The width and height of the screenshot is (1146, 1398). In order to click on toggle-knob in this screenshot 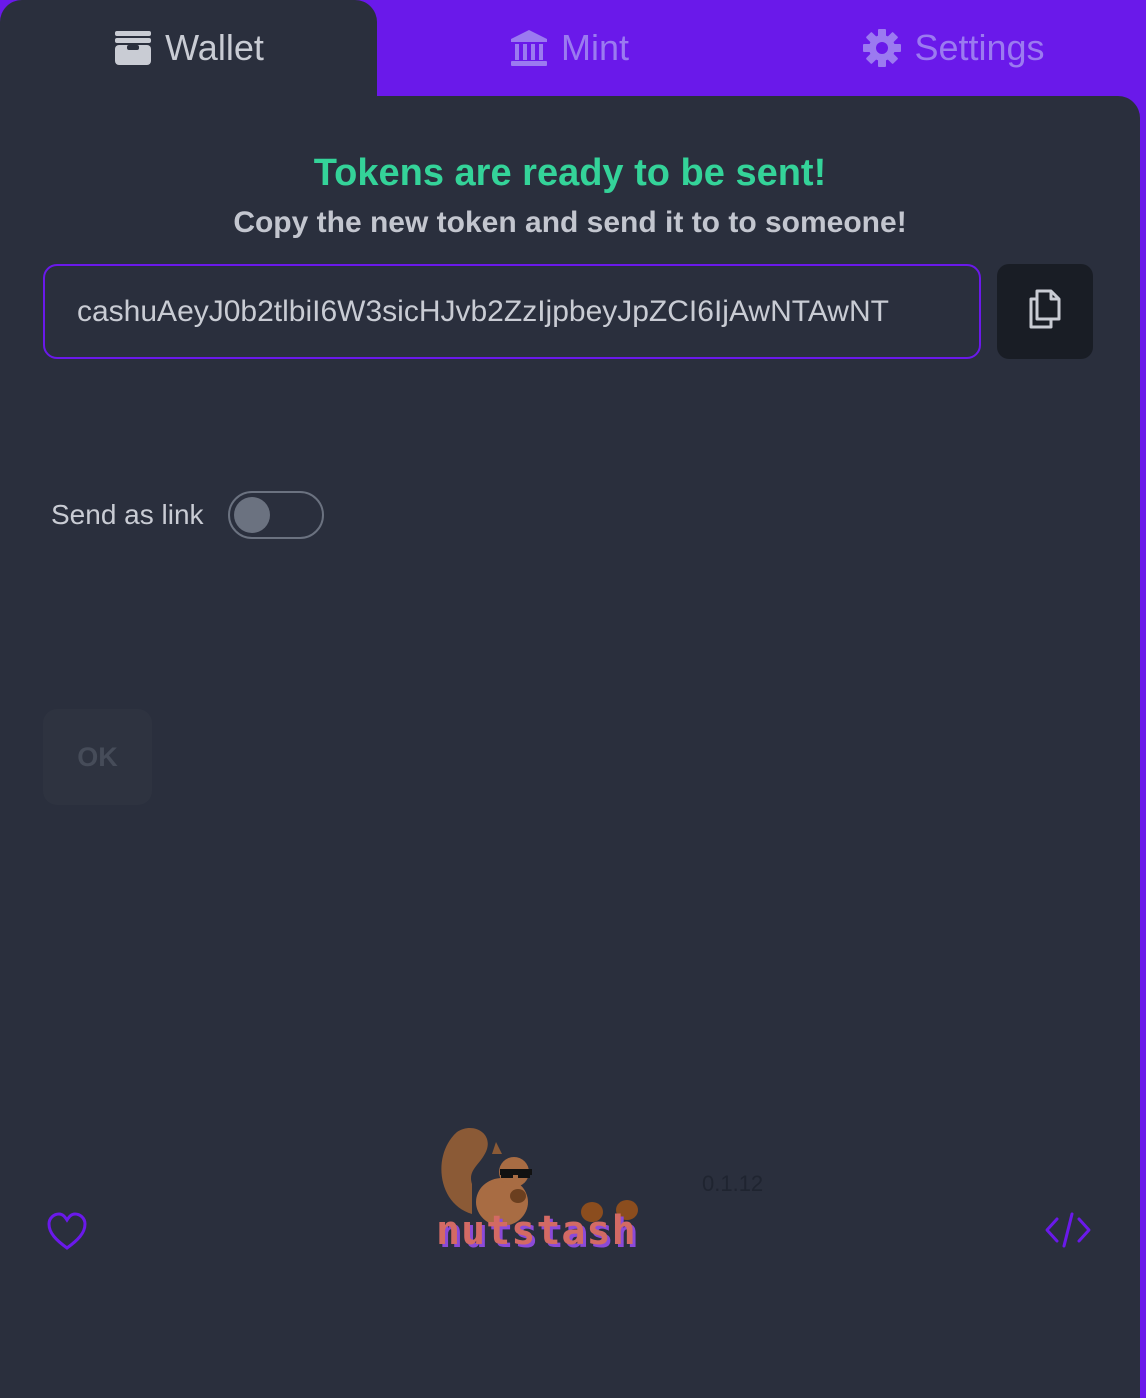, I will do `click(251, 515)`.